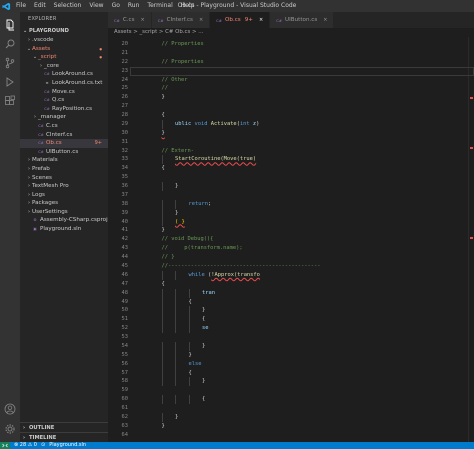  What do you see at coordinates (291, 213) in the screenshot?
I see `code-line: 39}` at bounding box center [291, 213].